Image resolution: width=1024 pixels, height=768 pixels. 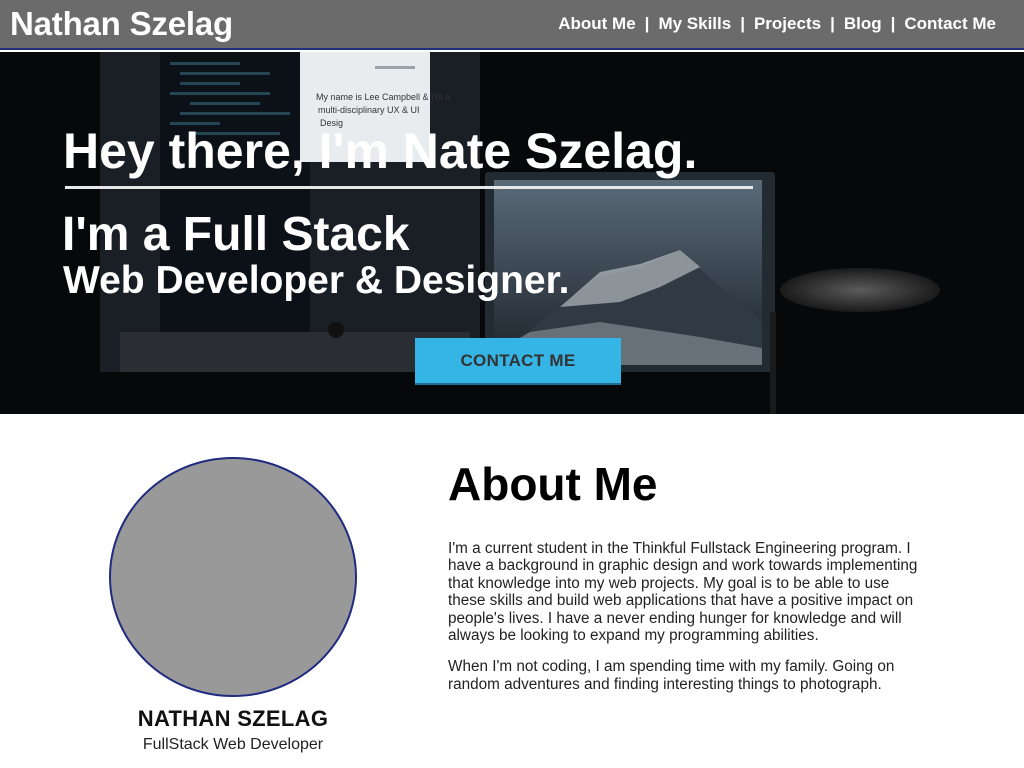 What do you see at coordinates (236, 234) in the screenshot?
I see `hero-subtitle-line1: I'm a Full Stack` at bounding box center [236, 234].